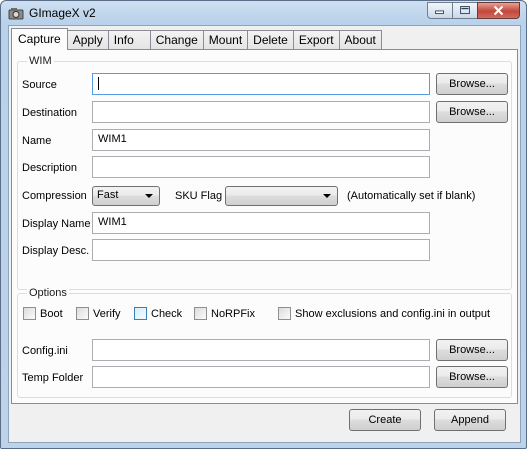 Image resolution: width=529 pixels, height=450 pixels. Describe the element at coordinates (62, 13) in the screenshot. I see `window-title: GImageX v2` at that location.